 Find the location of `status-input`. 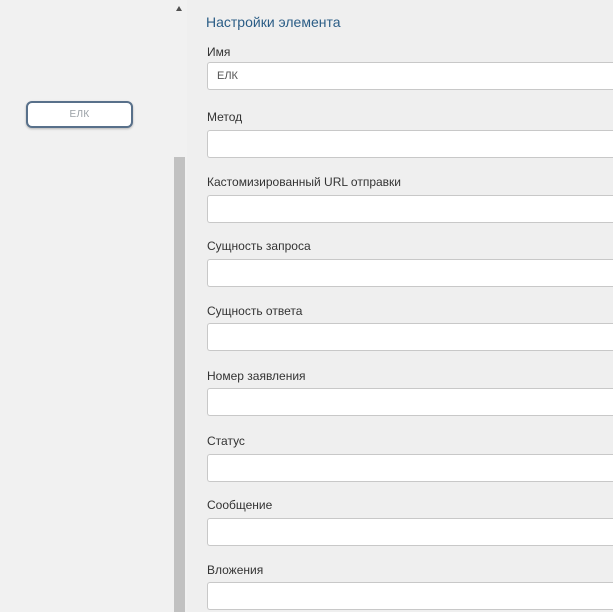

status-input is located at coordinates (410, 468).